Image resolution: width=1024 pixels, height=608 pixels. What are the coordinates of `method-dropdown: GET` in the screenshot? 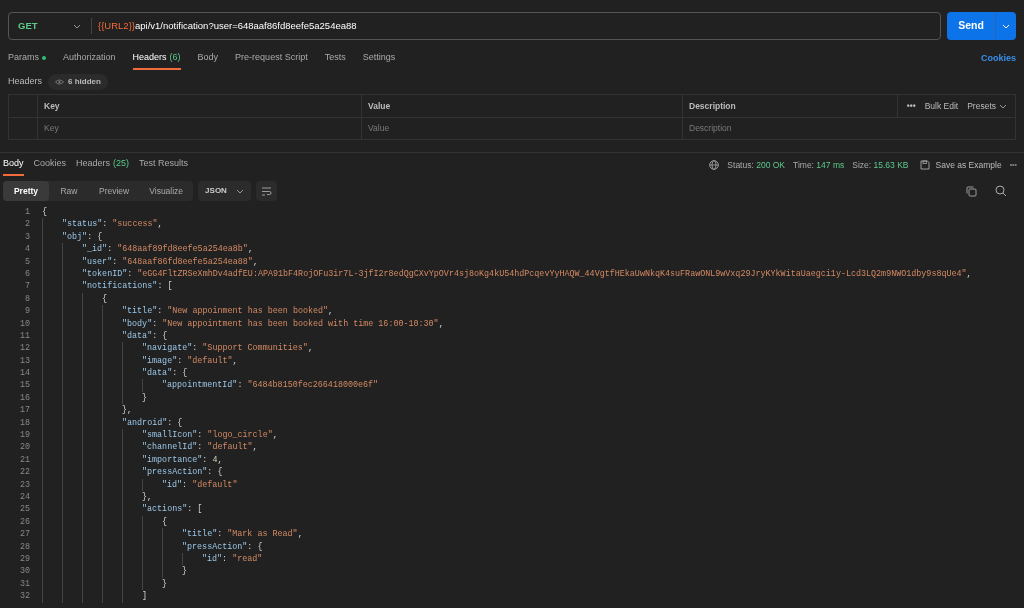 It's located at (50, 26).